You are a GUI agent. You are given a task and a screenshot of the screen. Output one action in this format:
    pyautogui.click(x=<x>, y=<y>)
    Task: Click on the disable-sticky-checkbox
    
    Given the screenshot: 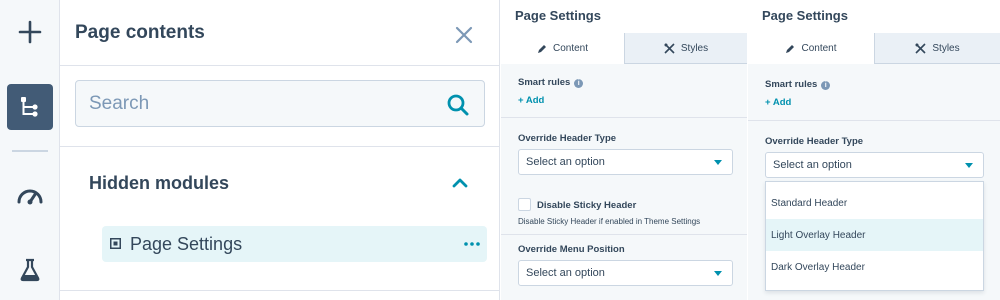 What is the action you would take?
    pyautogui.click(x=524, y=204)
    